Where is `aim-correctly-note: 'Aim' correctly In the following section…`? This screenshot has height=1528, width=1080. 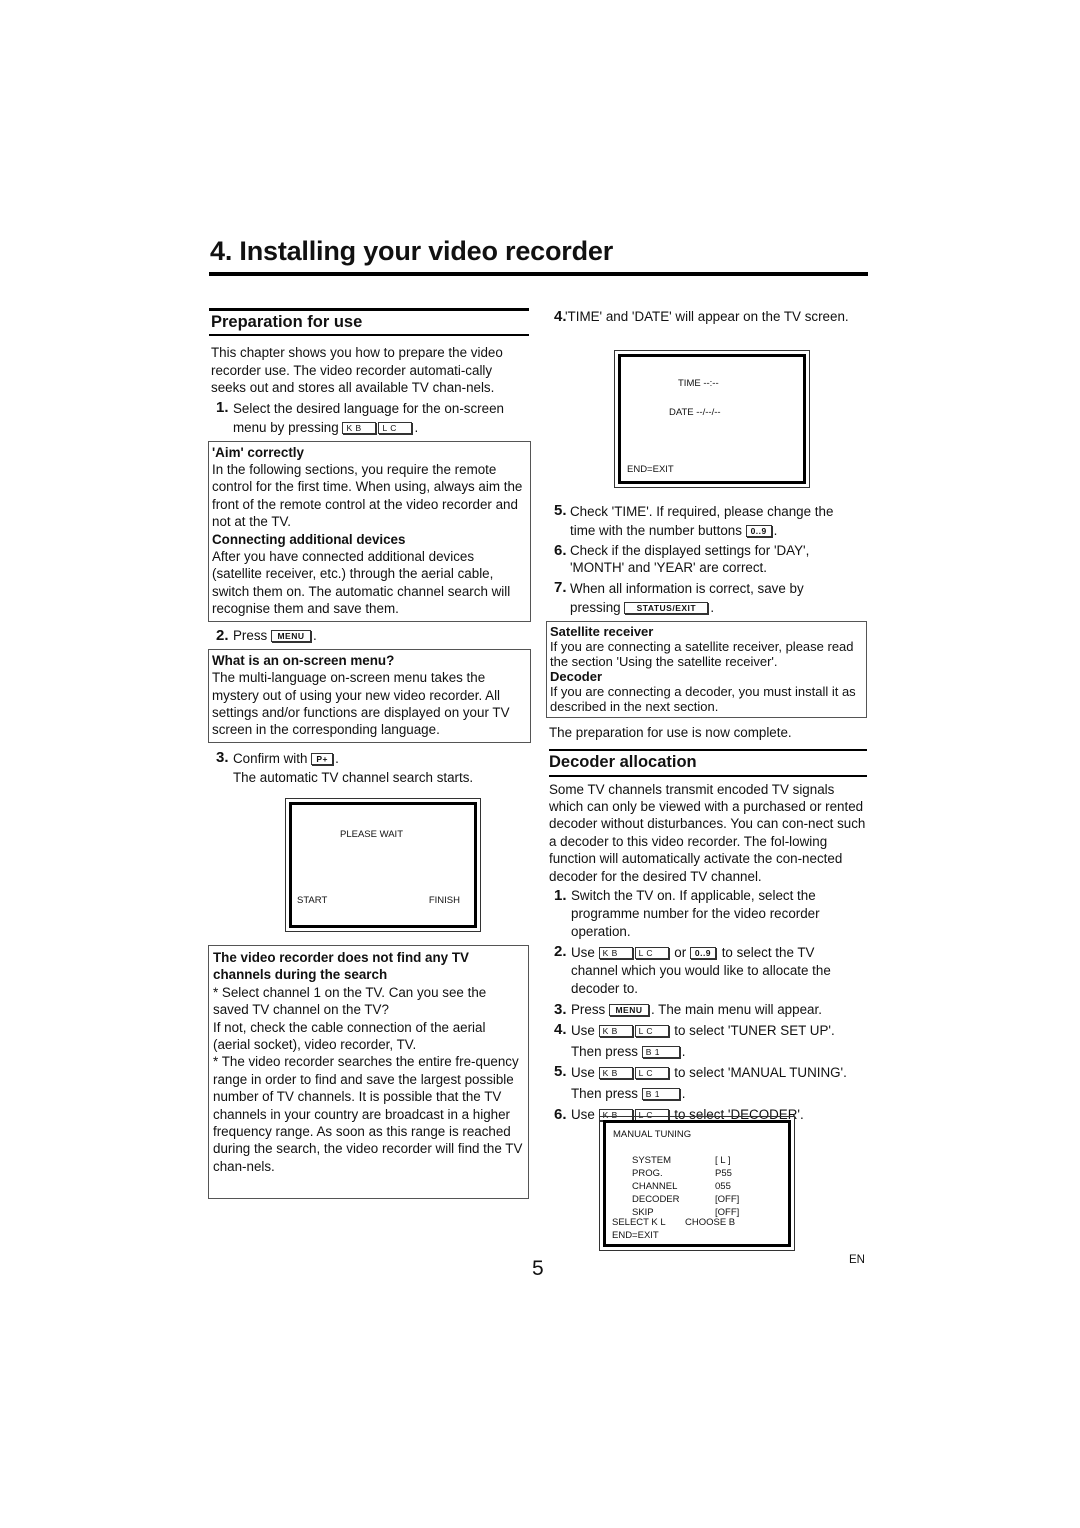
aim-correctly-note: 'Aim' correctly In the following section… is located at coordinates (369, 531).